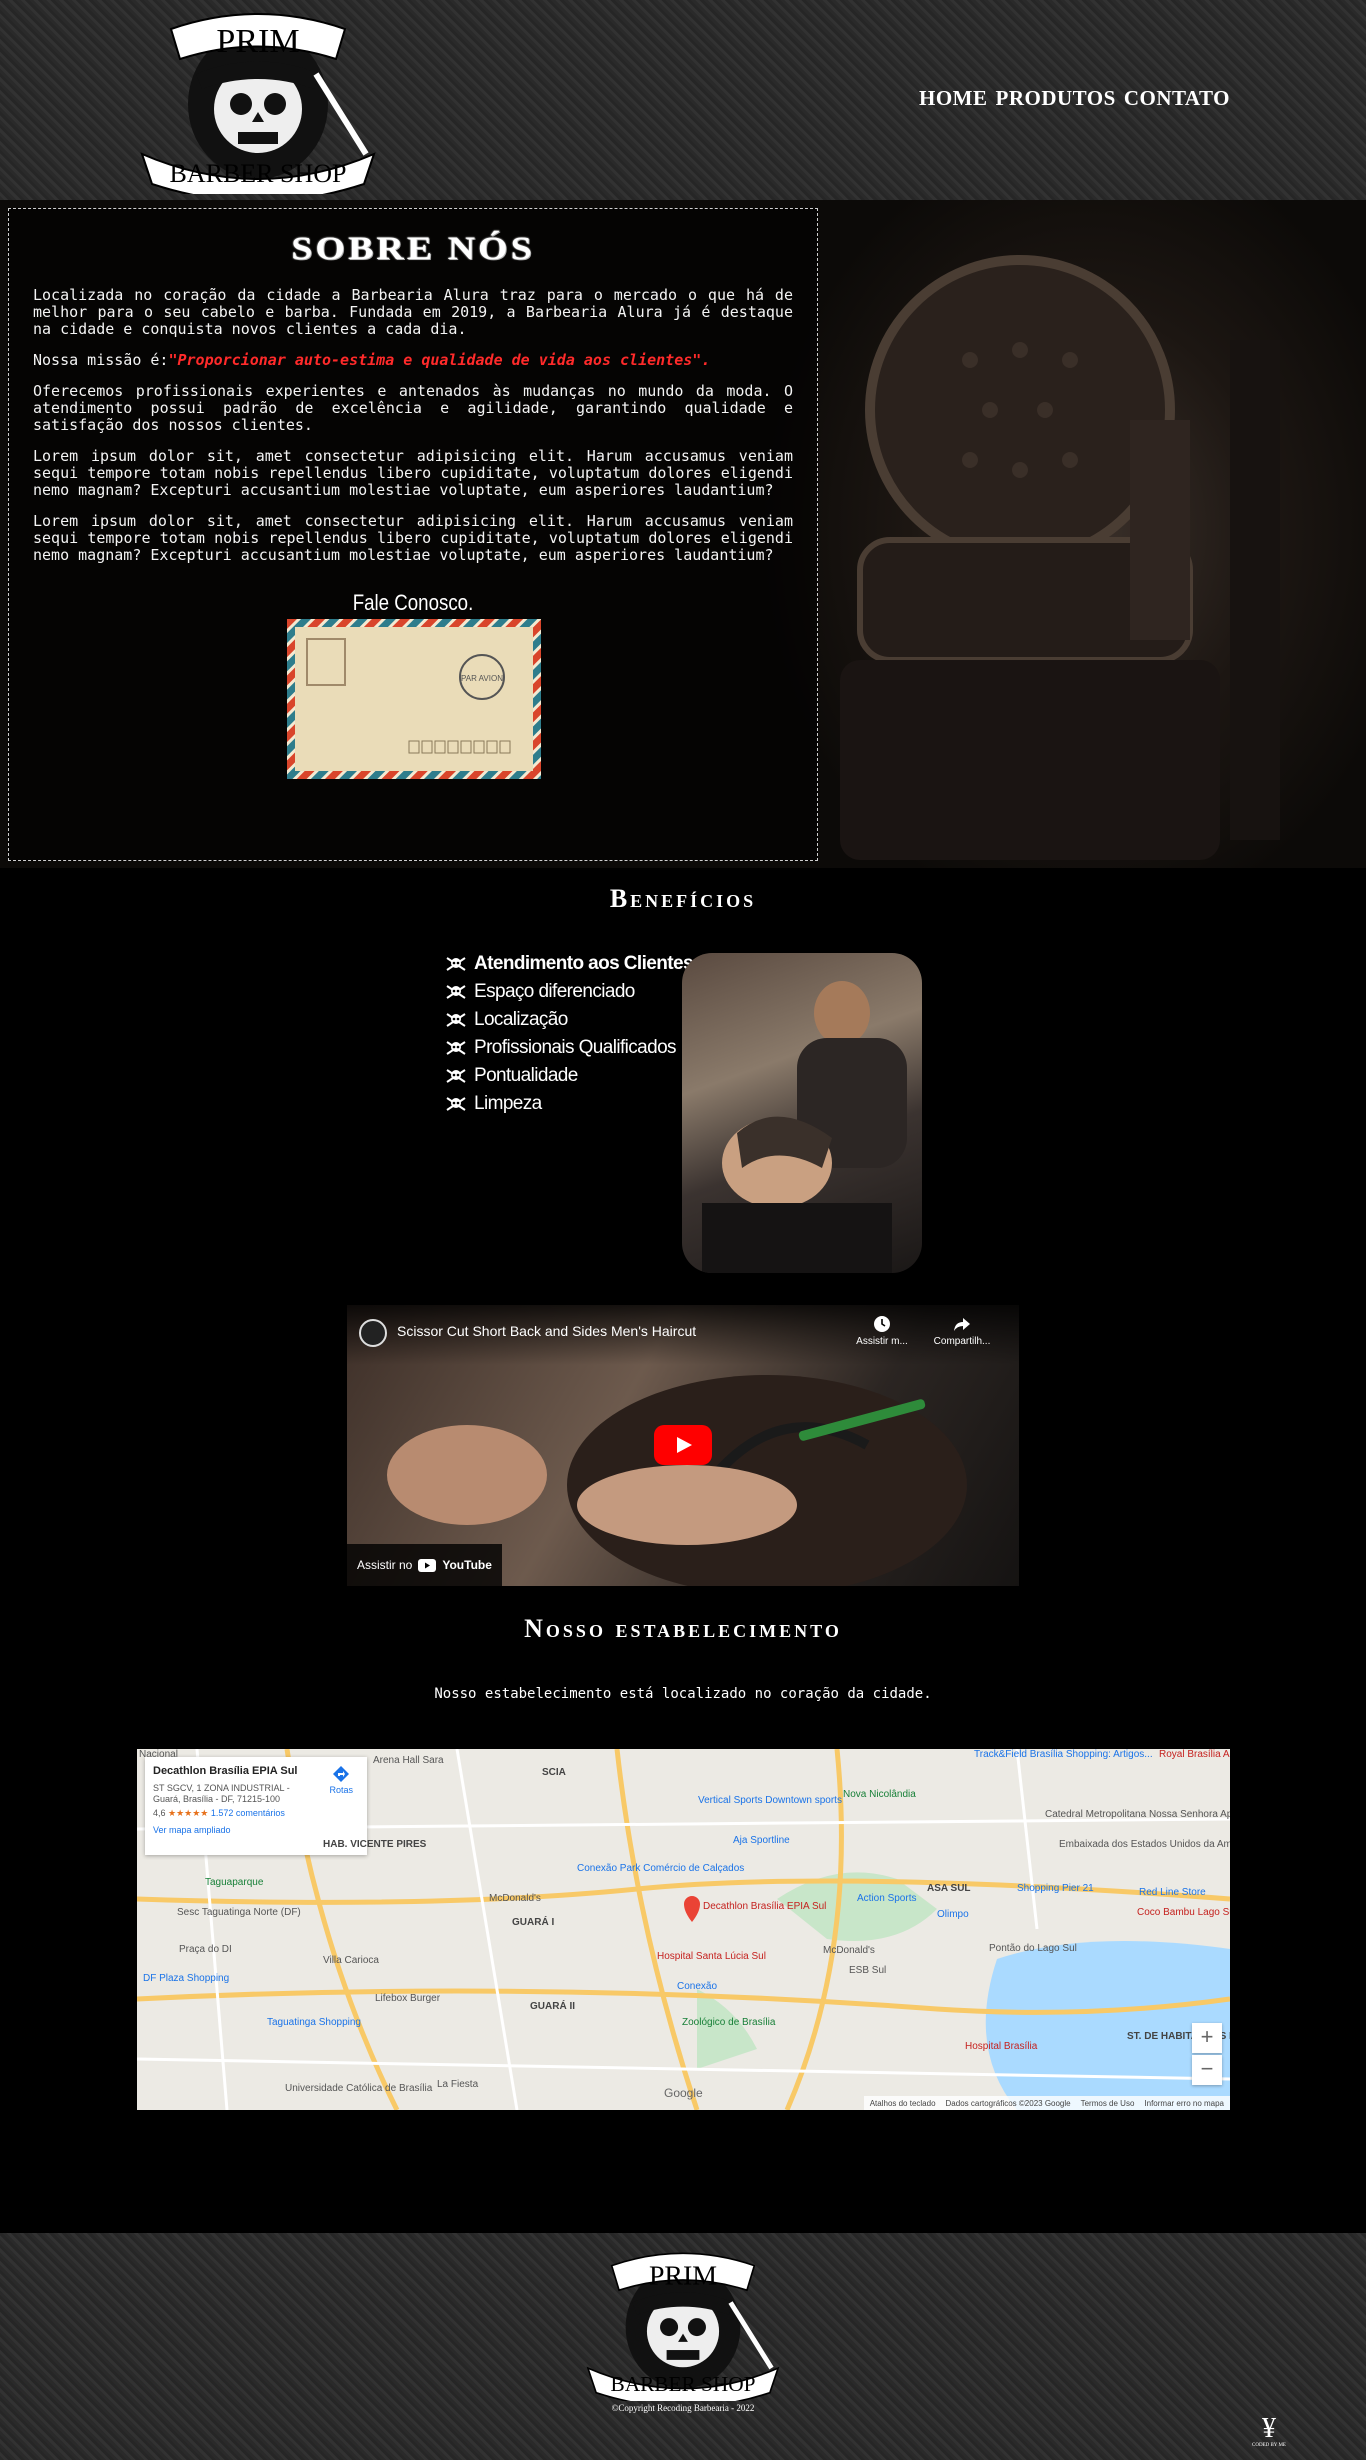  Describe the element at coordinates (770, 1800) in the screenshot. I see `map-label: Vertical Sports Downtown sports` at that location.